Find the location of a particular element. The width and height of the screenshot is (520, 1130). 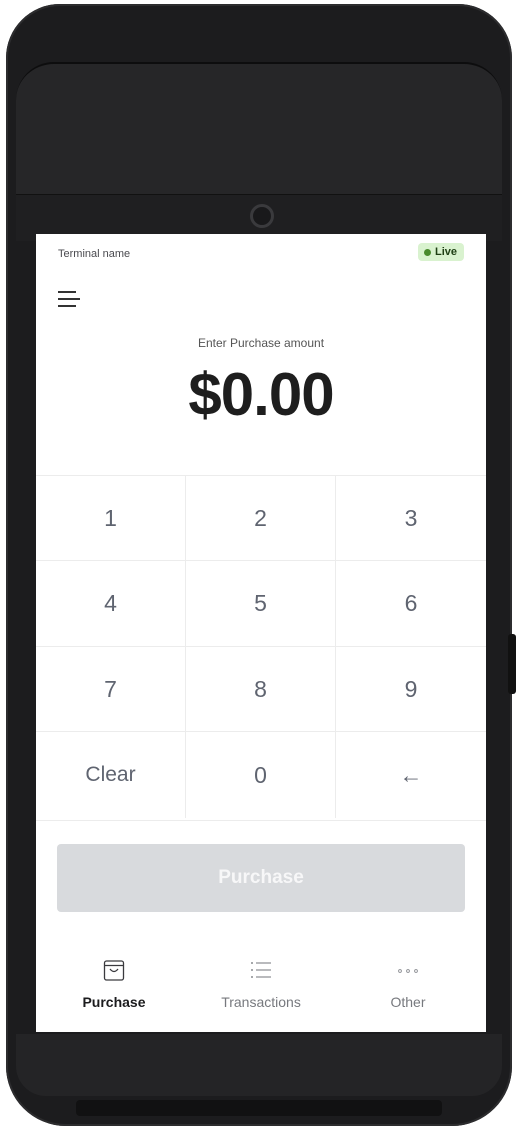

amount-display: $0.00 is located at coordinates (261, 394).